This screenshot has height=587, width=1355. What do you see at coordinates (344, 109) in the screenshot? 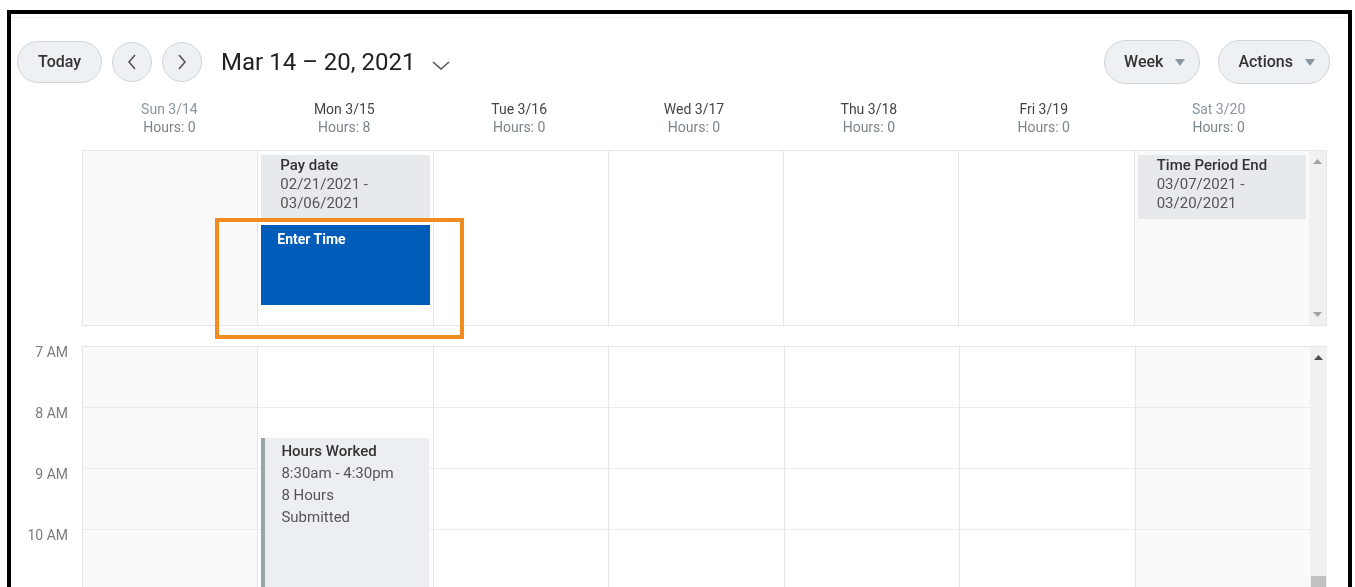
I see `day-label: Mon 3/15` at bounding box center [344, 109].